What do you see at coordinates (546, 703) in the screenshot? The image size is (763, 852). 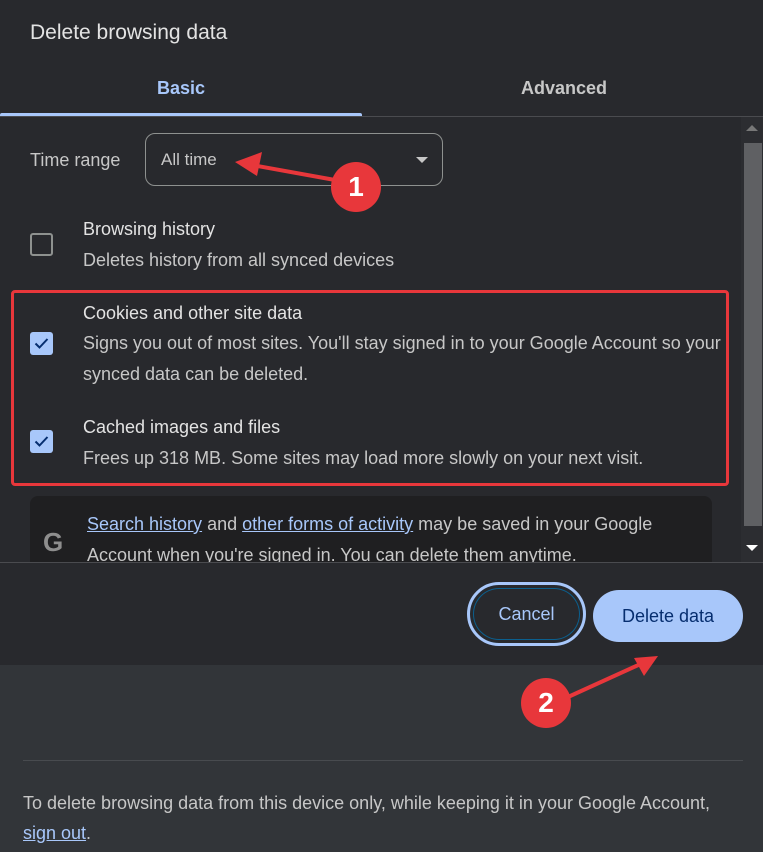 I see `annotation-badge-2: 2` at bounding box center [546, 703].